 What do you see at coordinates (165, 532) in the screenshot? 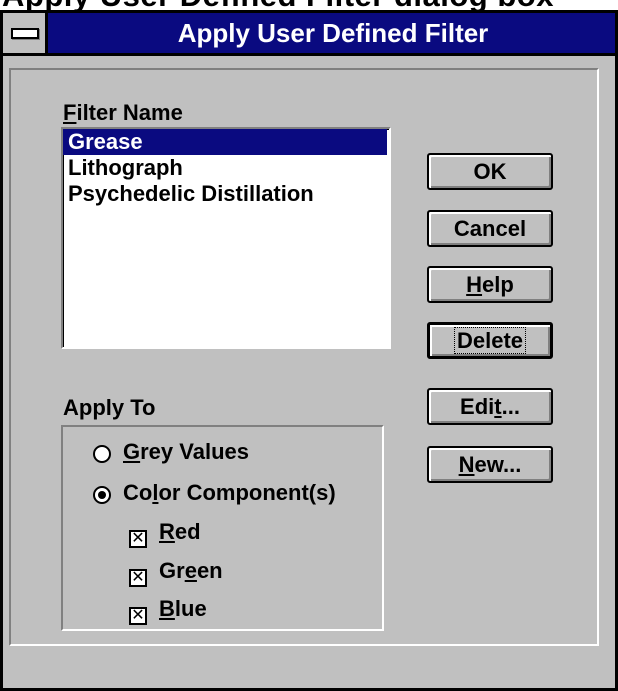
I see `red-checkbox: ✕ Red` at bounding box center [165, 532].